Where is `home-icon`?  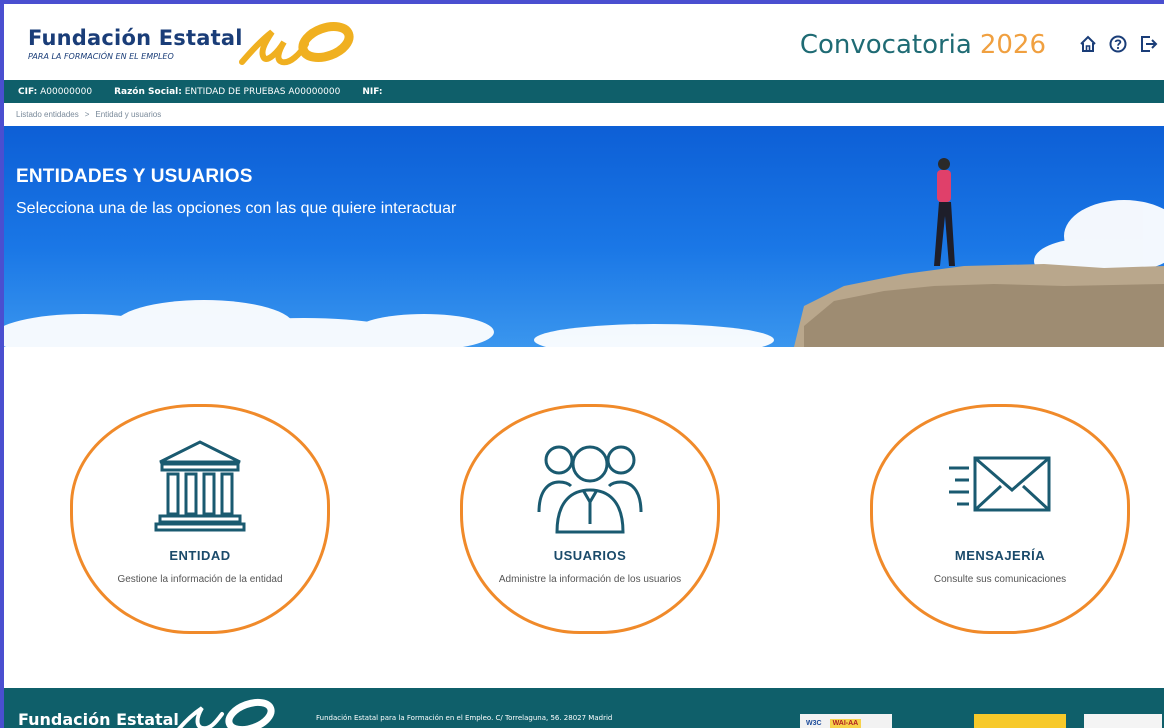 home-icon is located at coordinates (1088, 44).